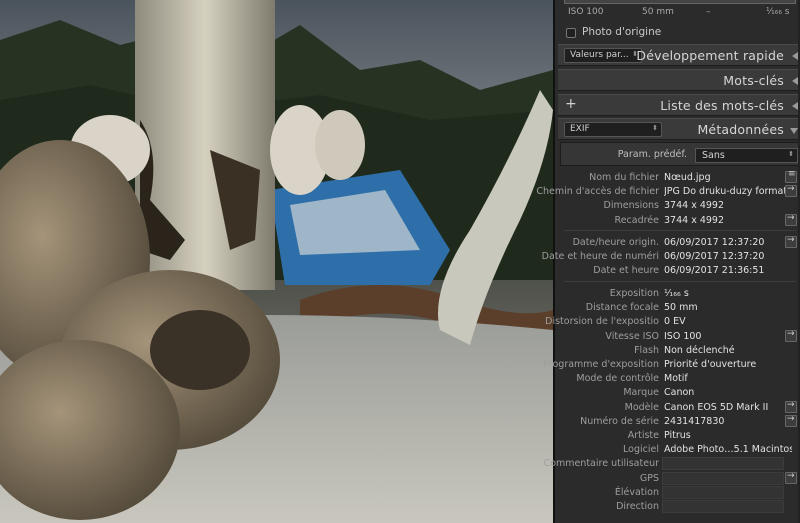 This screenshot has height=523, width=800. What do you see at coordinates (778, 12) in the screenshot?
I see `info-shutter: ¹⁄₁₆₆ s` at bounding box center [778, 12].